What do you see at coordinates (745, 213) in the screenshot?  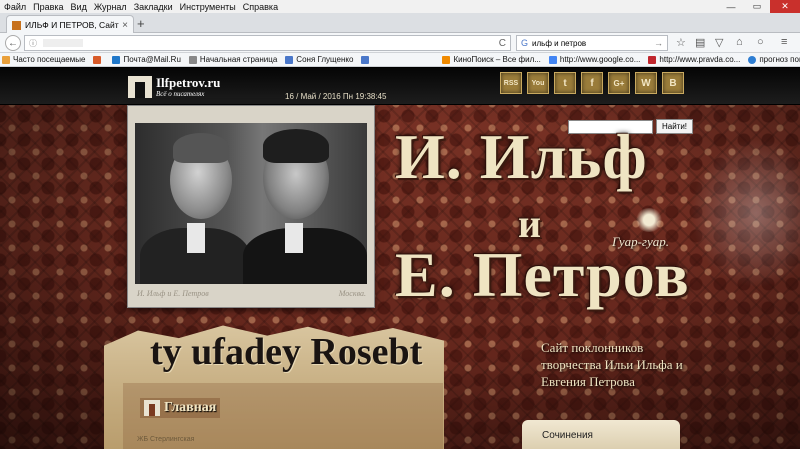 I see `smoke-decoration` at bounding box center [745, 213].